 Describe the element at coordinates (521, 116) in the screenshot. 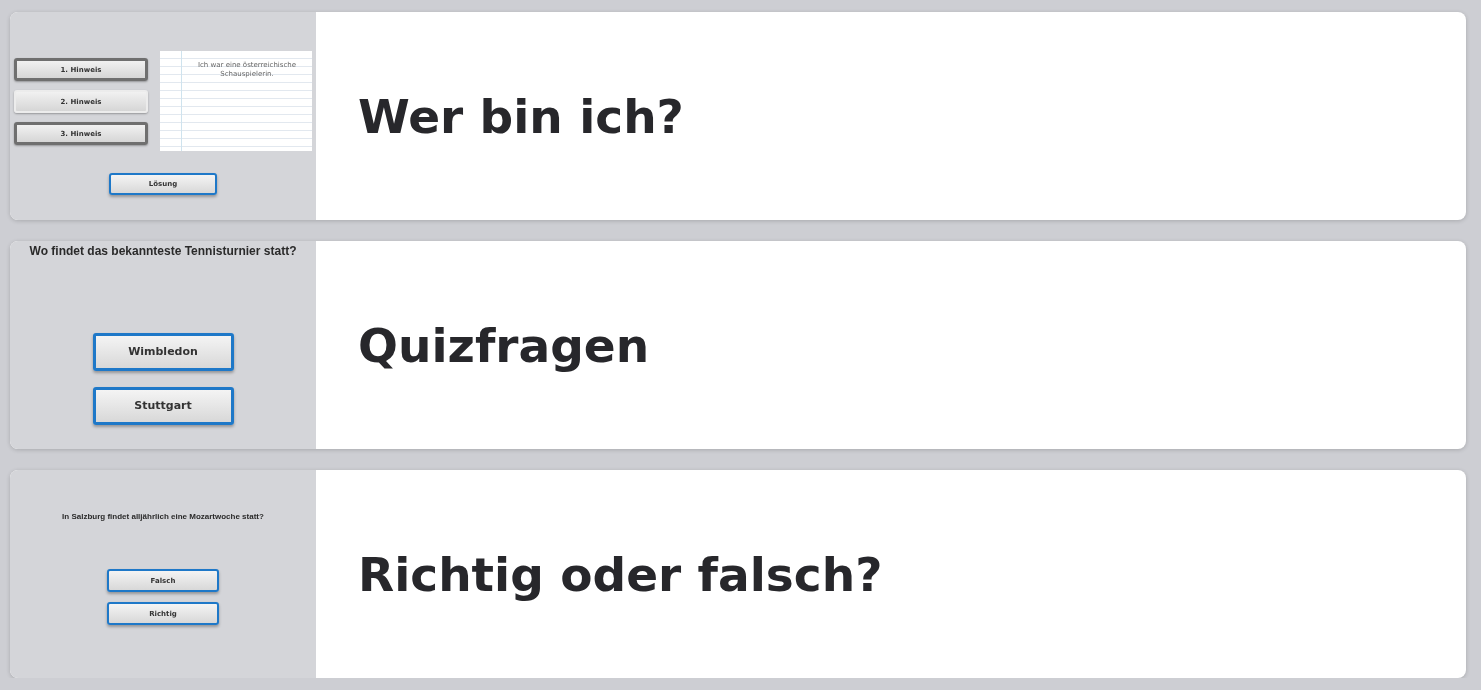

I see `card-title: Wer bin ich?` at that location.